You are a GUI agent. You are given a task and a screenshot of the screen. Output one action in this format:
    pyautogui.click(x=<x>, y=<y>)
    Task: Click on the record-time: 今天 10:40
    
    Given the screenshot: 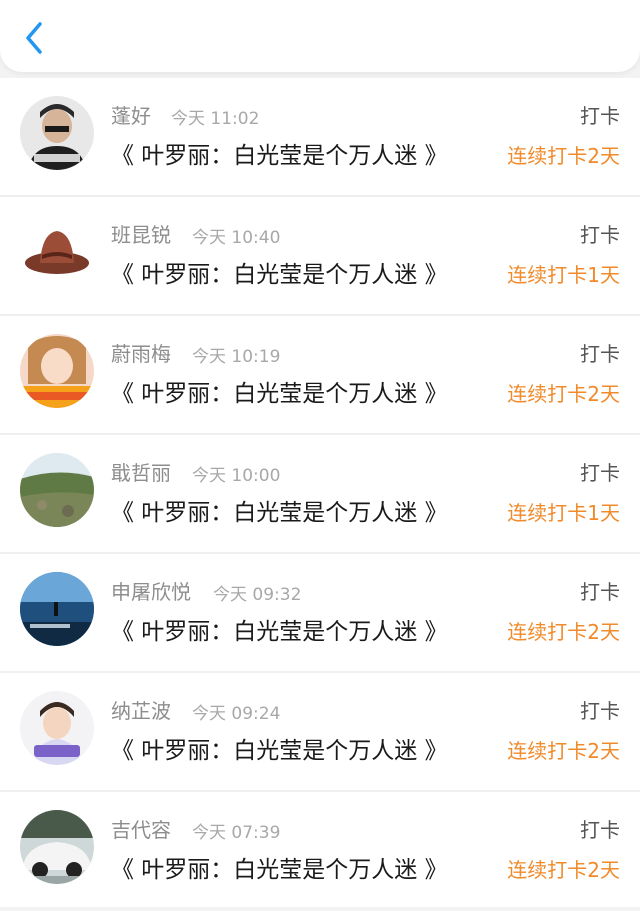 What is the action you would take?
    pyautogui.click(x=236, y=238)
    